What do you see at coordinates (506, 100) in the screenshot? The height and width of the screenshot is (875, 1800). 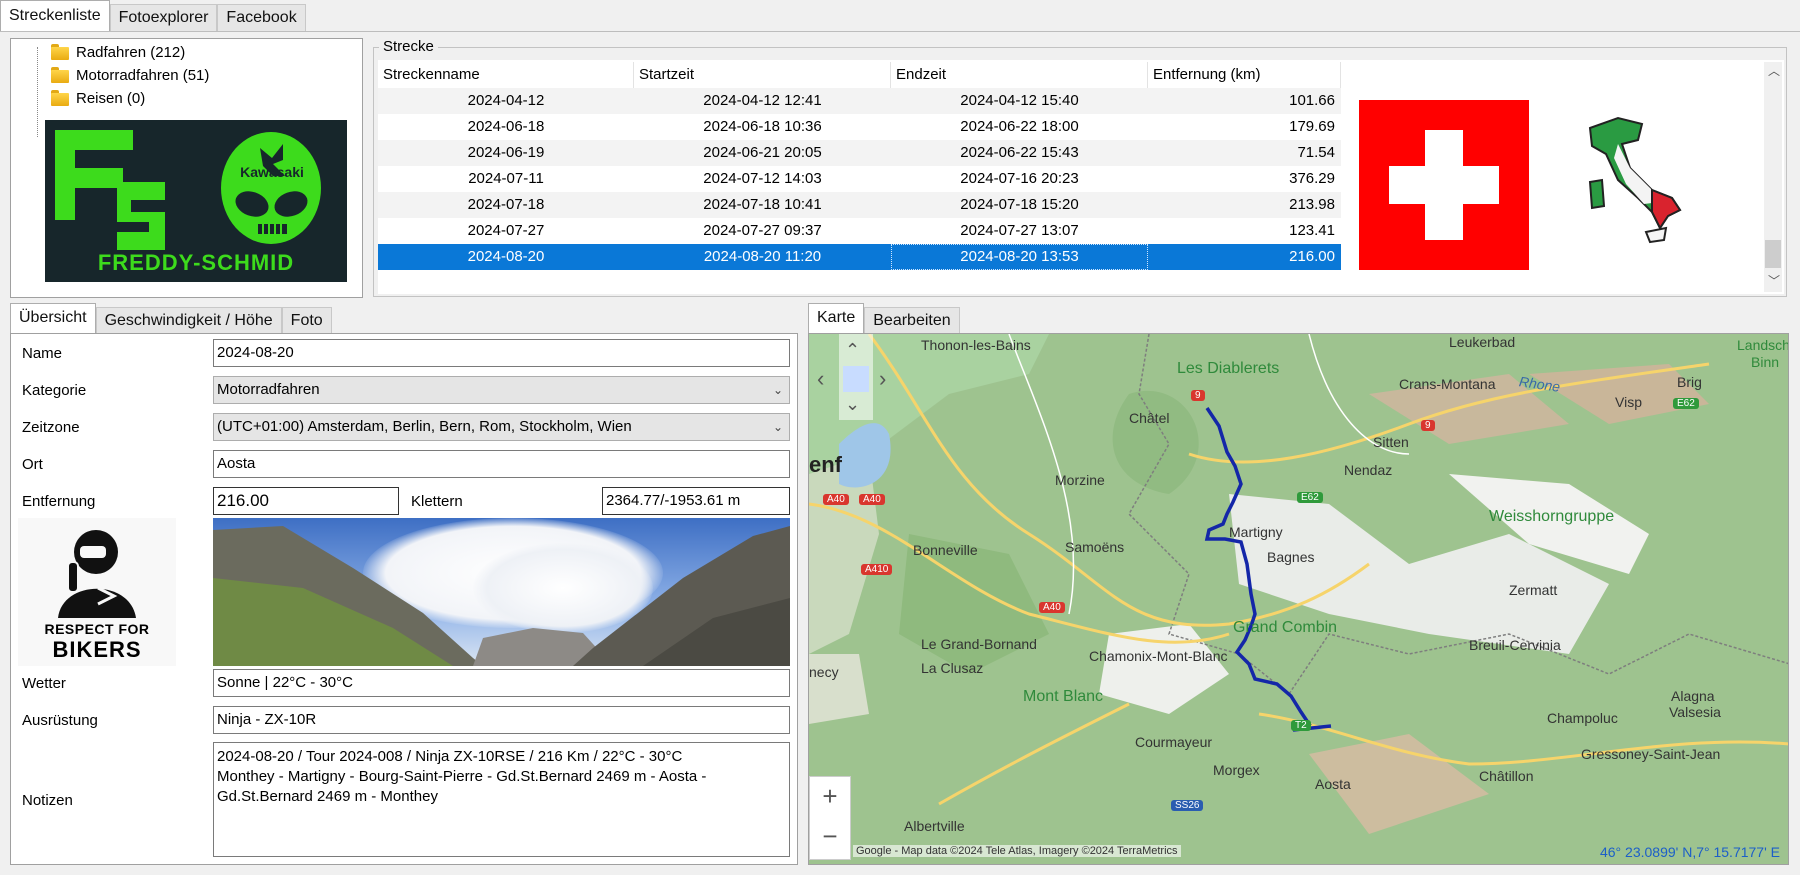 I see `cell-name: 2024-04-12` at bounding box center [506, 100].